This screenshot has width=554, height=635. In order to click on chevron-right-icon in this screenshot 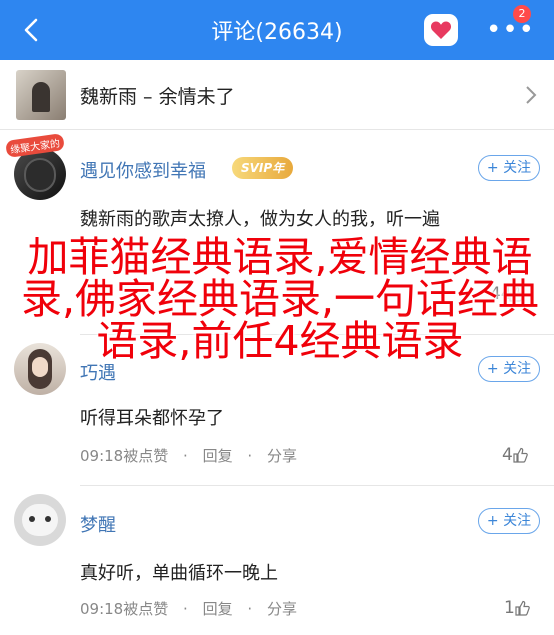, I will do `click(531, 95)`.